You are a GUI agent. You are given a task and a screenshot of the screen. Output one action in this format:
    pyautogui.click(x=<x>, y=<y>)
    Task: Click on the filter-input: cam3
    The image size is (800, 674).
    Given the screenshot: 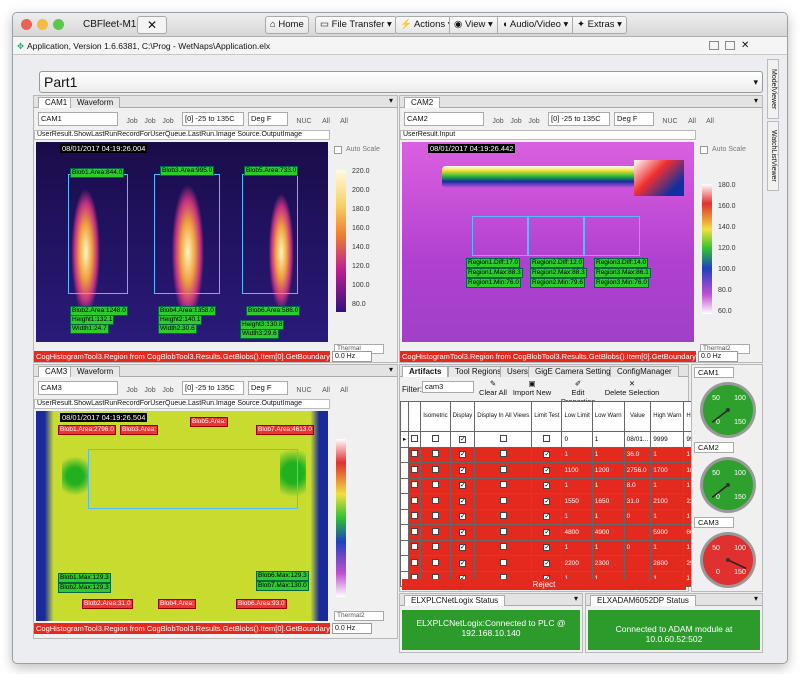 What is the action you would take?
    pyautogui.click(x=448, y=387)
    